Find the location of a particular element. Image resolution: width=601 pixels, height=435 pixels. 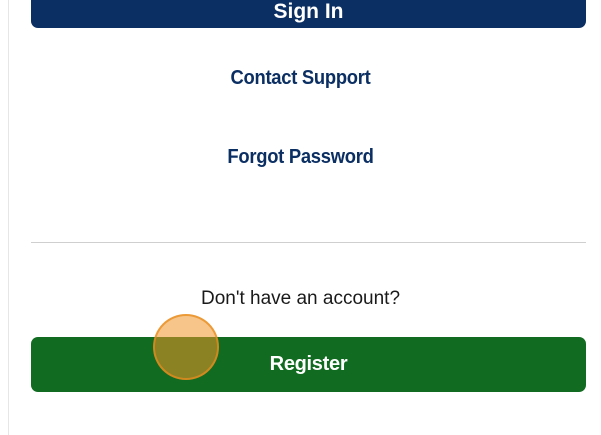

left-border is located at coordinates (8, 217).